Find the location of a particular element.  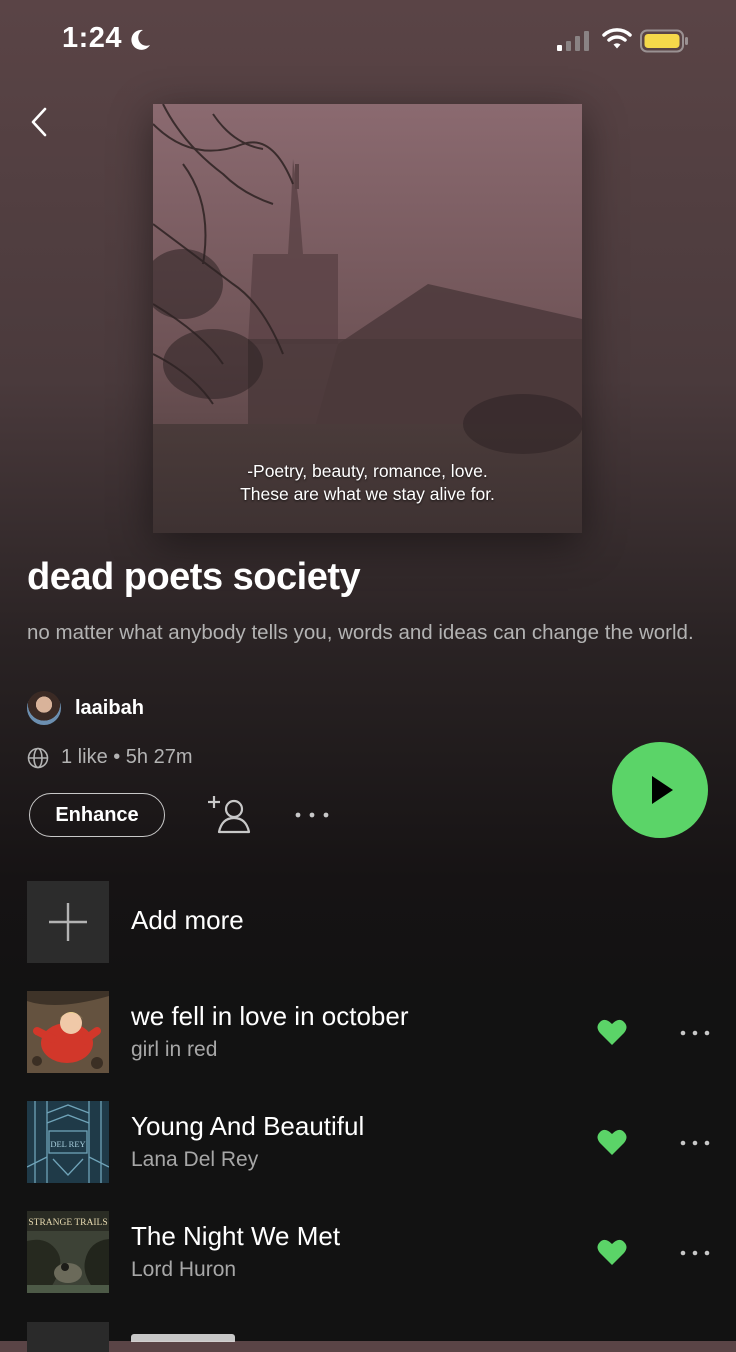

thumb-text-huron: STRANGE TRAILS is located at coordinates (67, 1223).